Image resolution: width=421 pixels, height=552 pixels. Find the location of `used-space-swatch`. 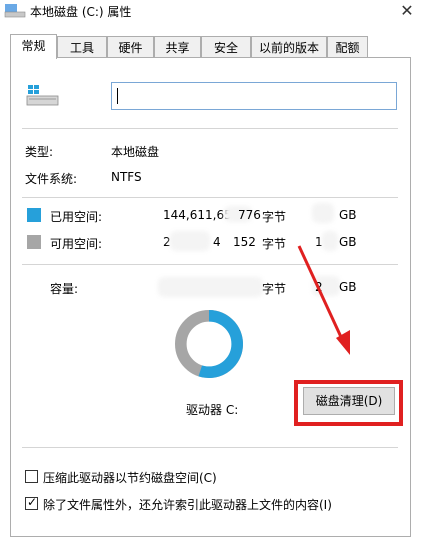

used-space-swatch is located at coordinates (34, 215).